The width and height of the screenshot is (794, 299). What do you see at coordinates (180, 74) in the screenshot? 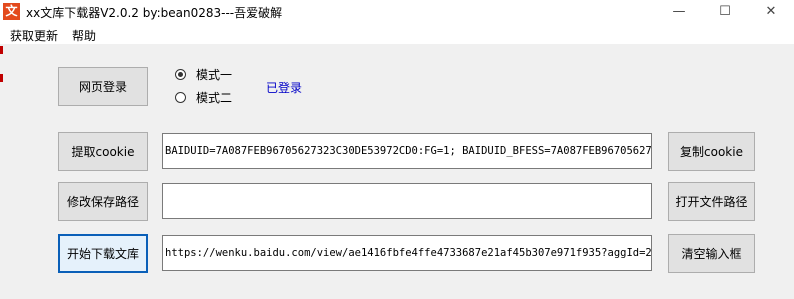
I see `radio-checked-icon` at bounding box center [180, 74].